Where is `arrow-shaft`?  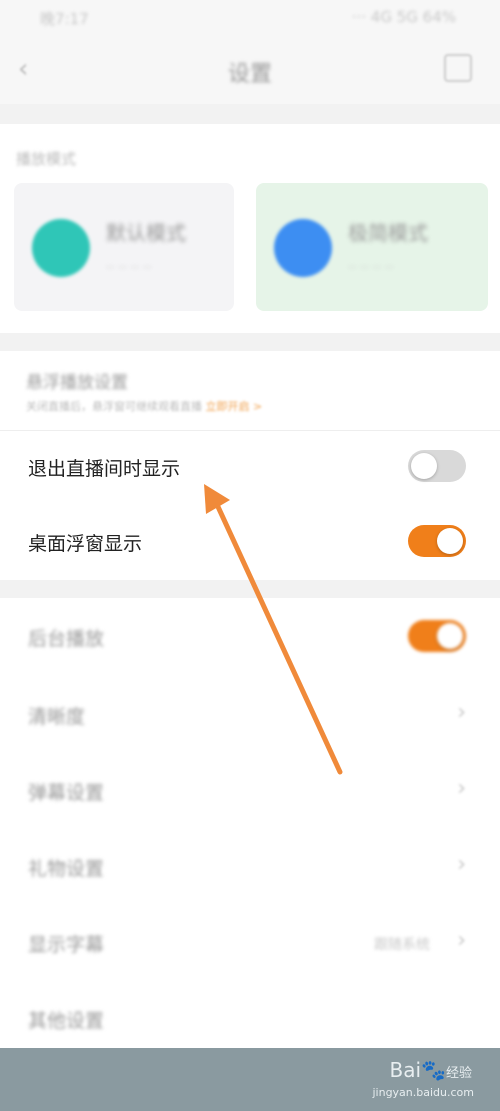
arrow-shaft is located at coordinates (277, 635).